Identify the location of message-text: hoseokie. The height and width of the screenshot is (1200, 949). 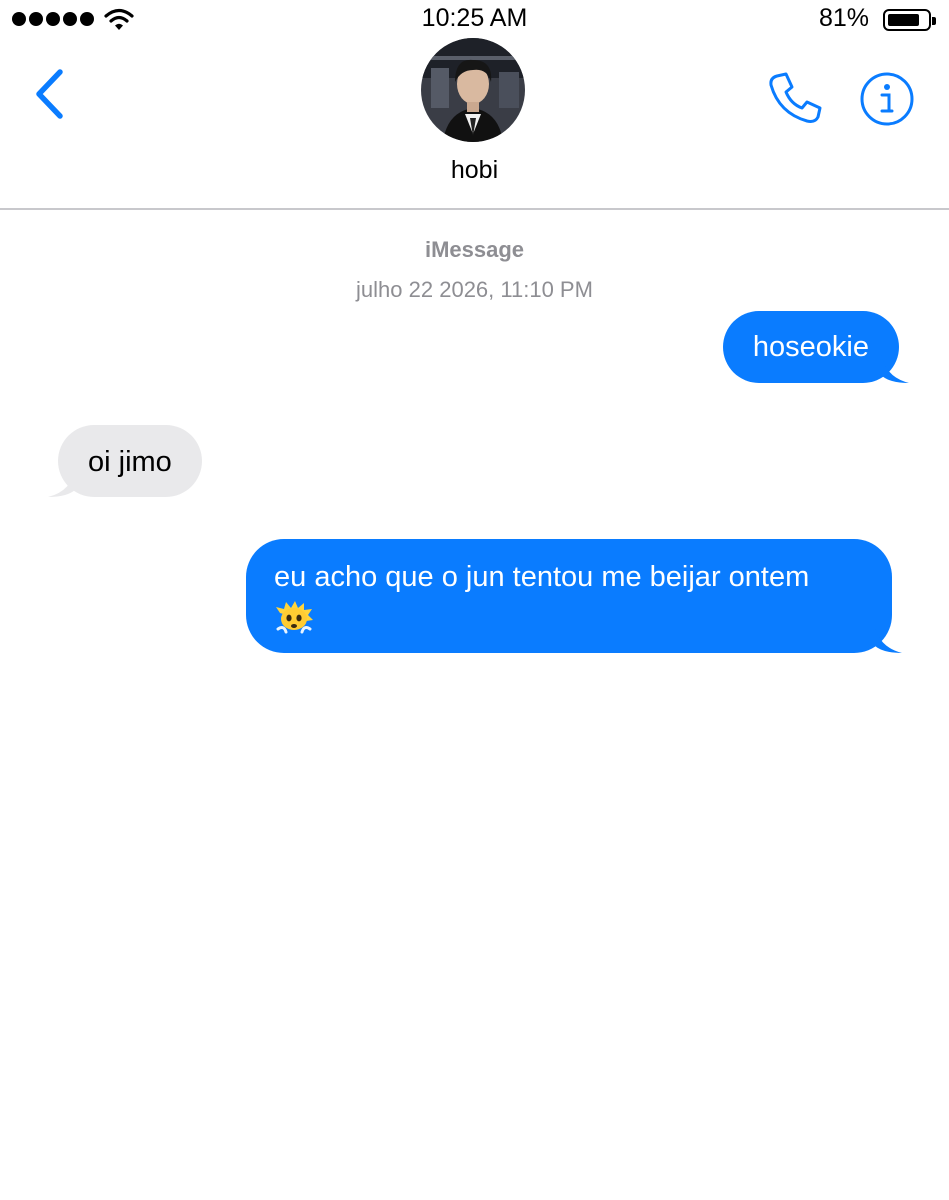
(810, 347).